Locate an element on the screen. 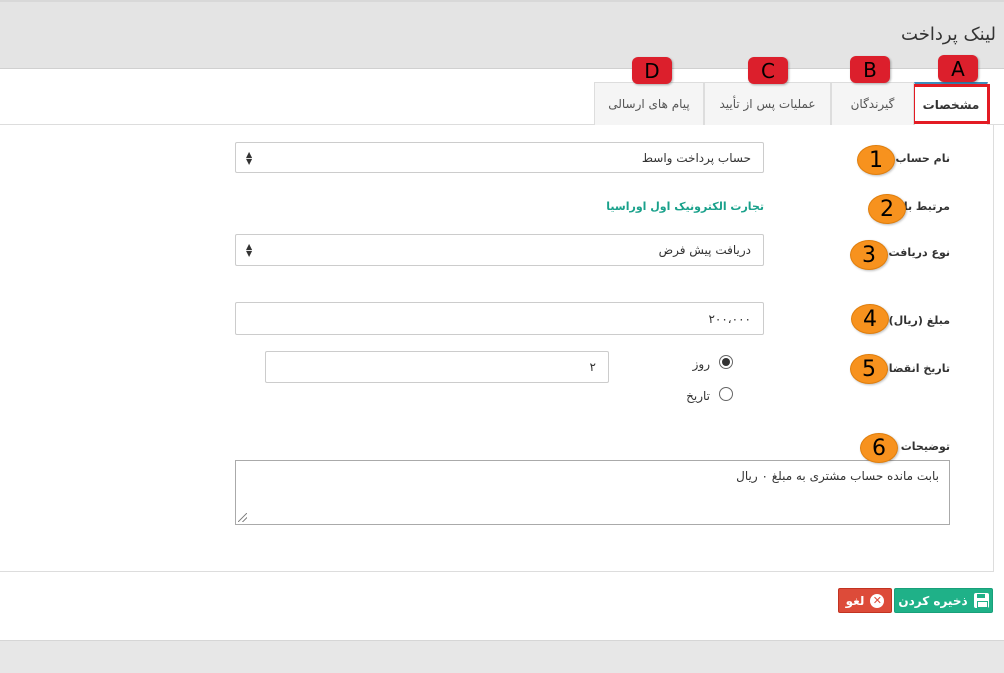 This screenshot has height=673, width=1004. marker-number-3: 3 is located at coordinates (869, 255).